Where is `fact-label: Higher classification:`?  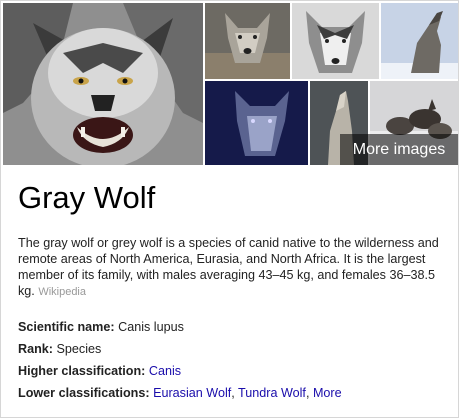 fact-label: Higher classification: is located at coordinates (82, 371).